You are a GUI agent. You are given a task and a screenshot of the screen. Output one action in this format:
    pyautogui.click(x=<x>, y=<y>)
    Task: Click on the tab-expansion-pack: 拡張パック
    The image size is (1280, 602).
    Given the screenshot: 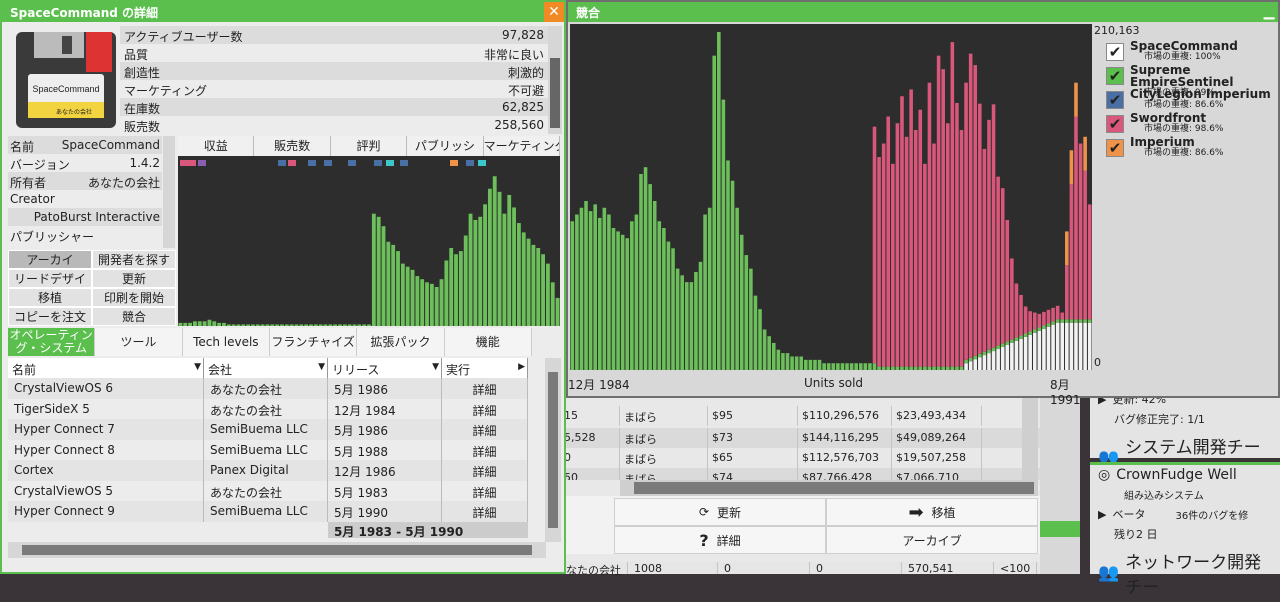 What is the action you would take?
    pyautogui.click(x=401, y=342)
    